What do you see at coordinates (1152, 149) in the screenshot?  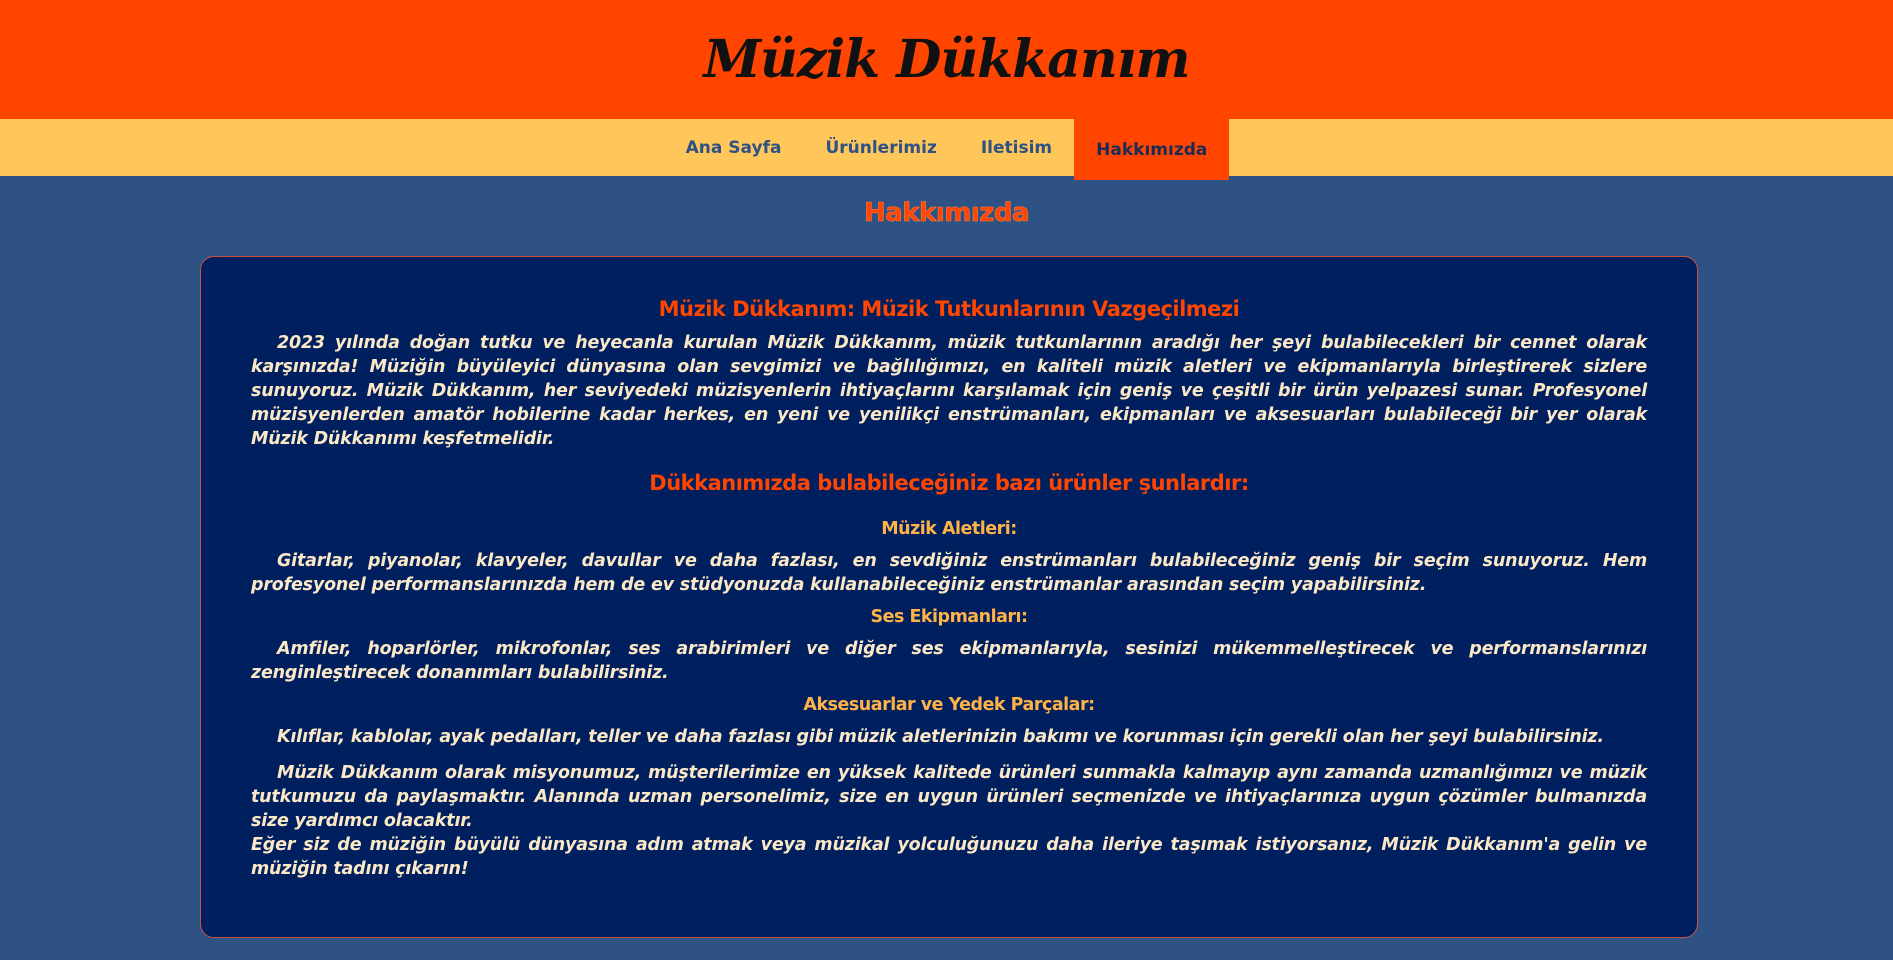 I see `nav-item-hakkimizda: Hakkımızda` at bounding box center [1152, 149].